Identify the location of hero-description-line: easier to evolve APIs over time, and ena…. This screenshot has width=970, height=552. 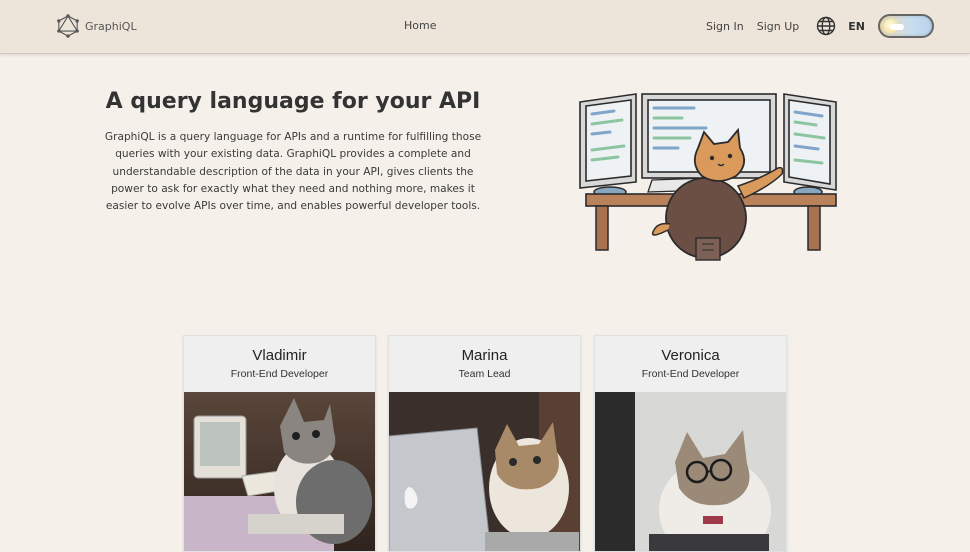
(293, 206).